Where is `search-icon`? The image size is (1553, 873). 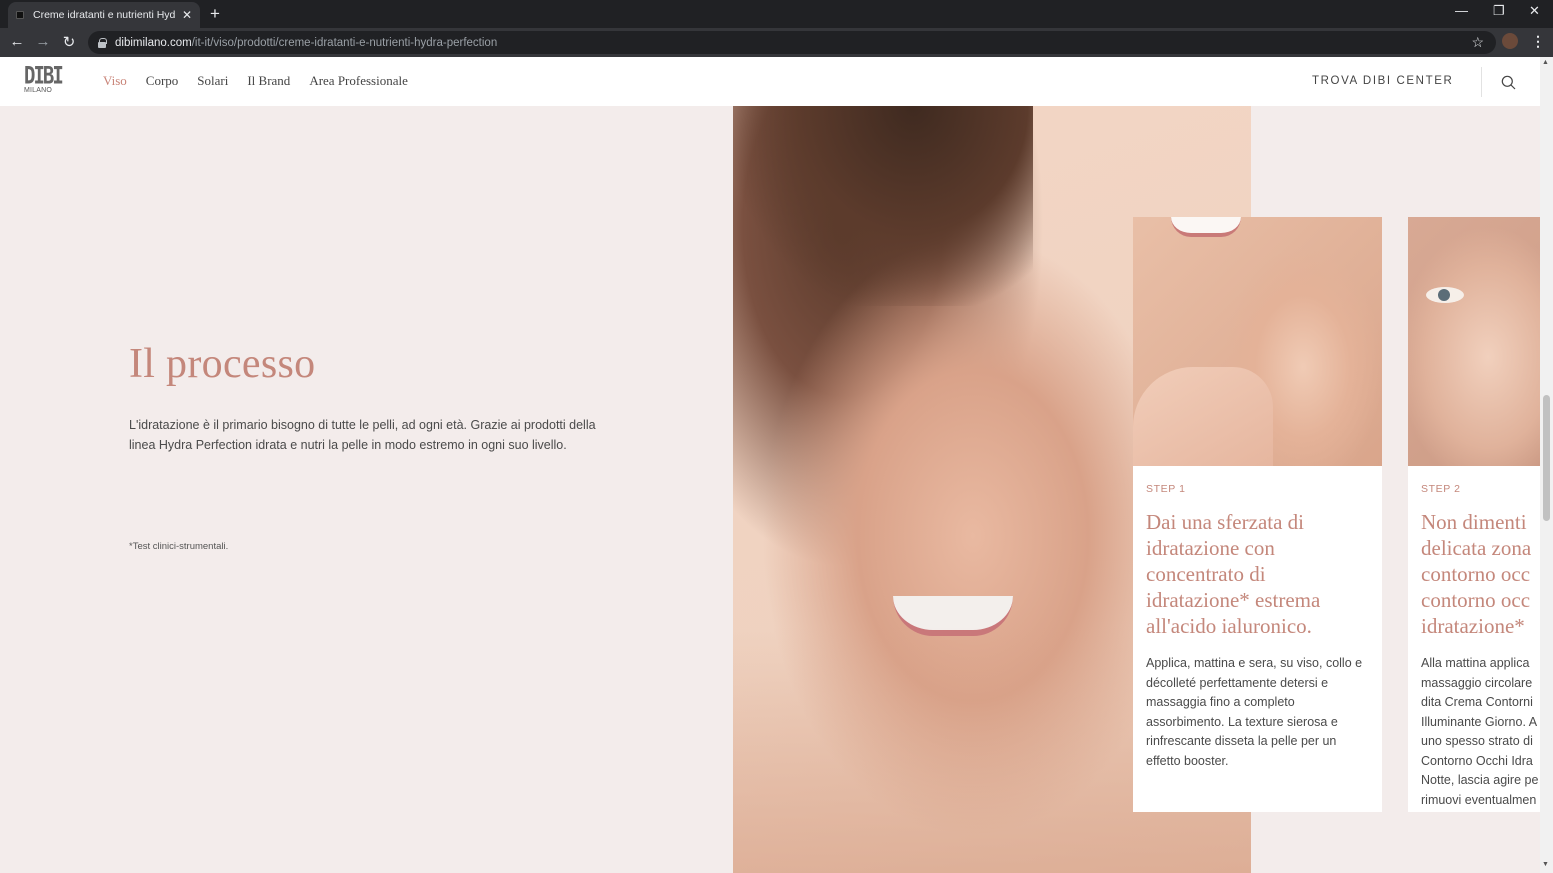 search-icon is located at coordinates (1508, 82).